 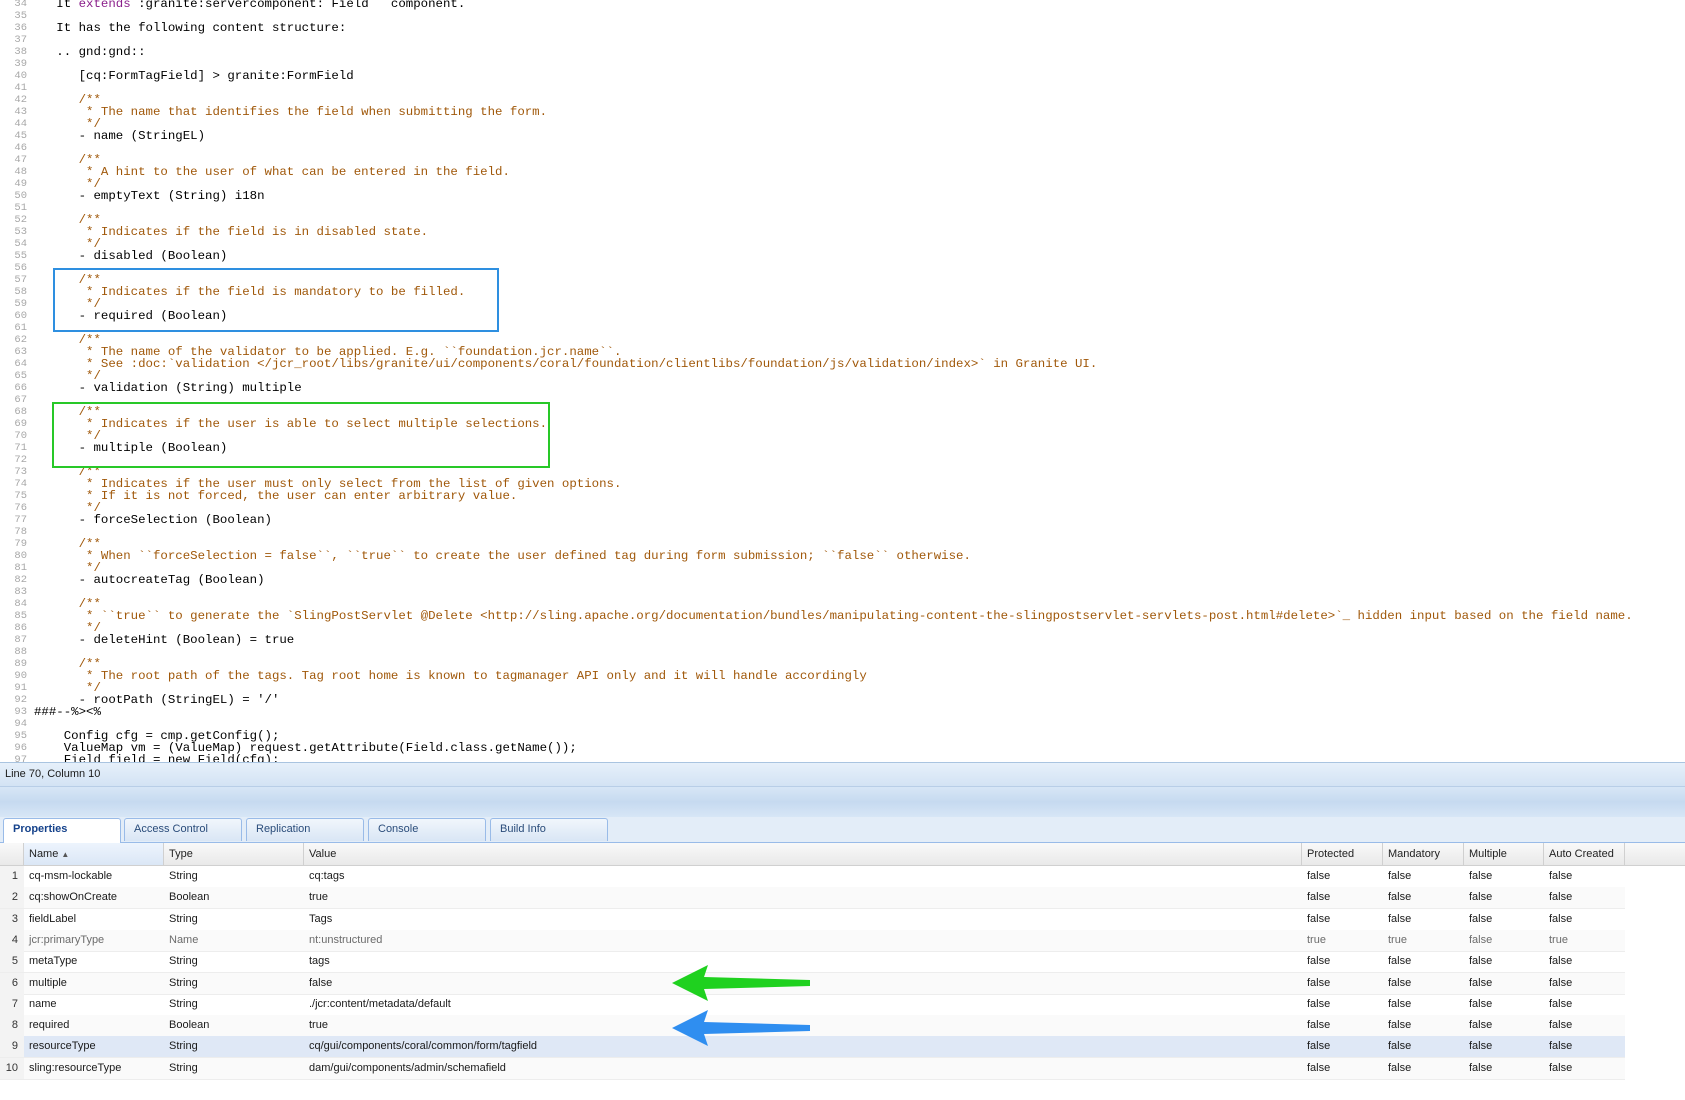 What do you see at coordinates (20, 460) in the screenshot?
I see `line-number: 72` at bounding box center [20, 460].